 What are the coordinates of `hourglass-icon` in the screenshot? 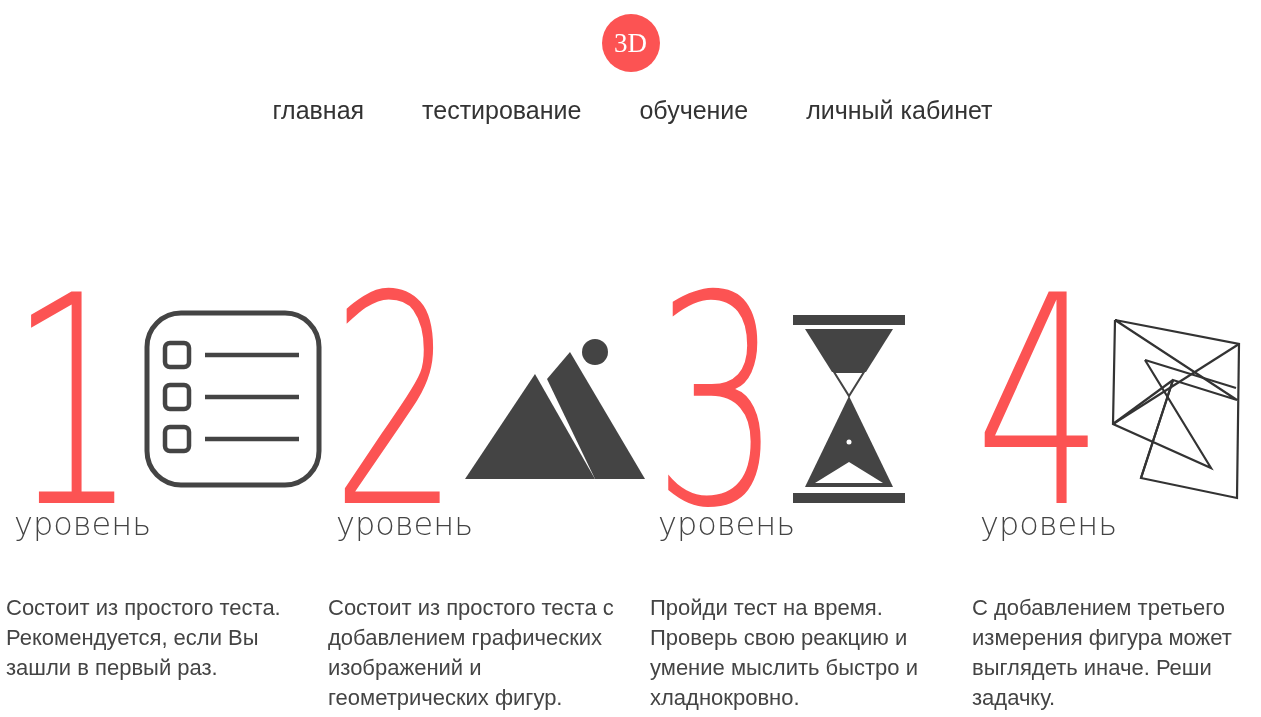 It's located at (848, 409).